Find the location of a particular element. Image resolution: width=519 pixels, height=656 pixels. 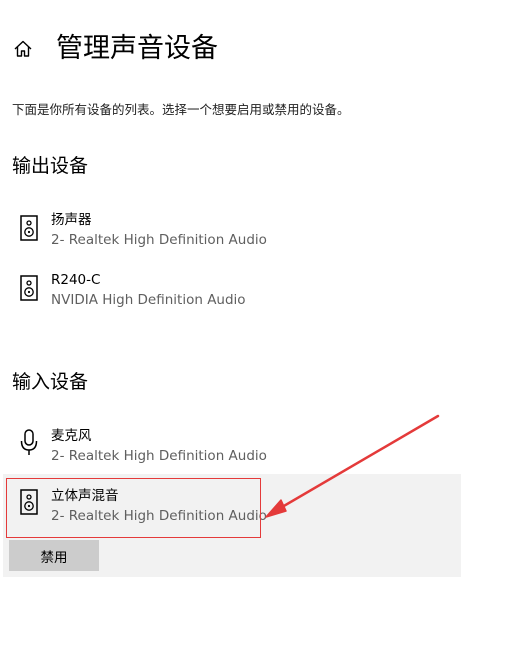

output-device-speaker: 扬声器 2- Realtek High Definition Audio is located at coordinates (233, 234).